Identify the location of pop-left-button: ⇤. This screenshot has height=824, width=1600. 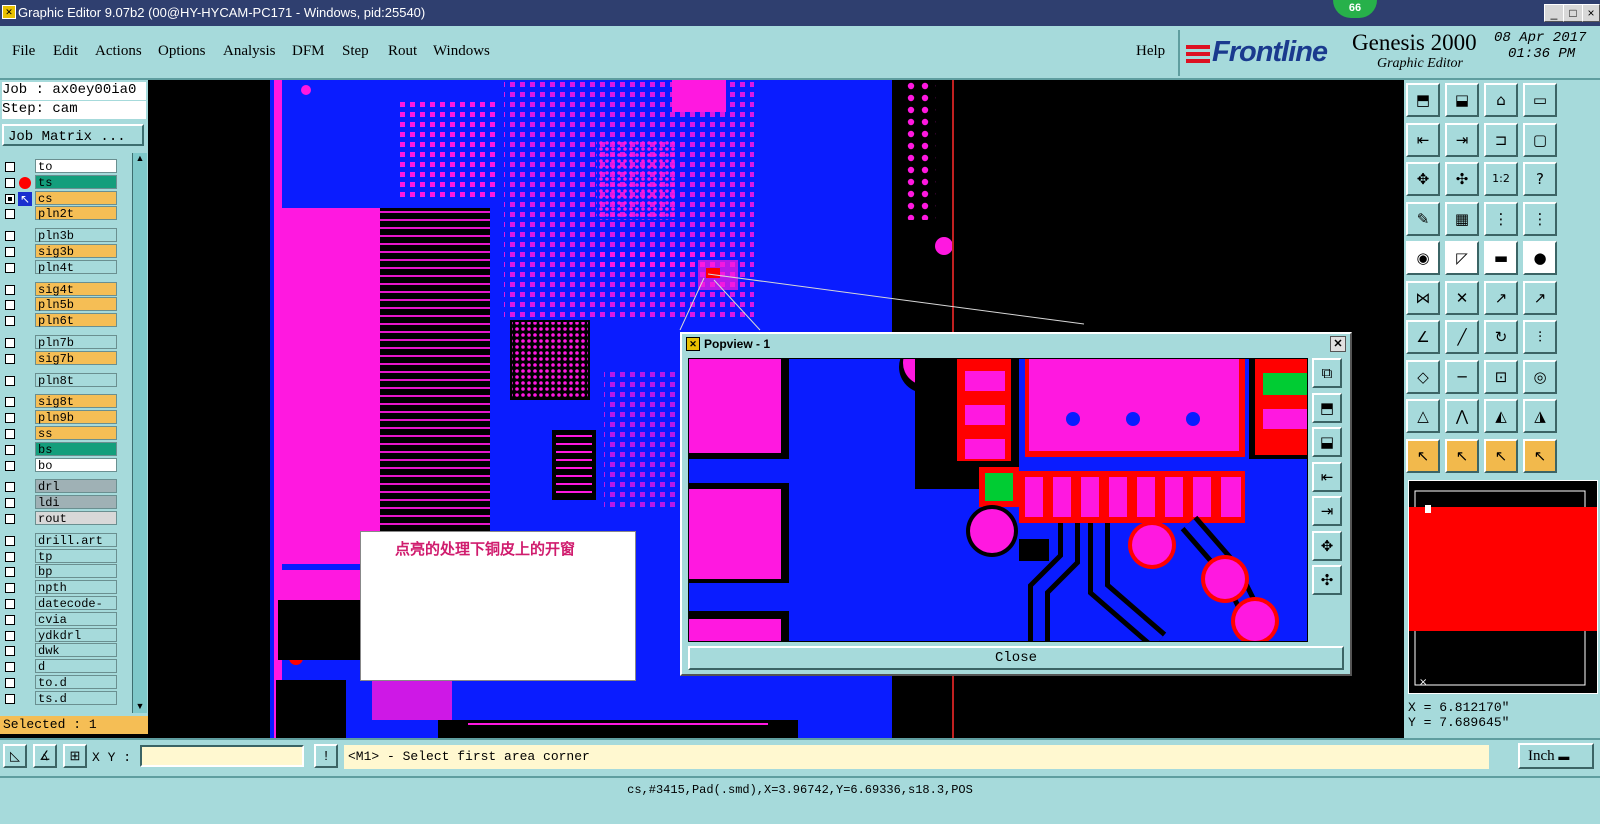
(1327, 476).